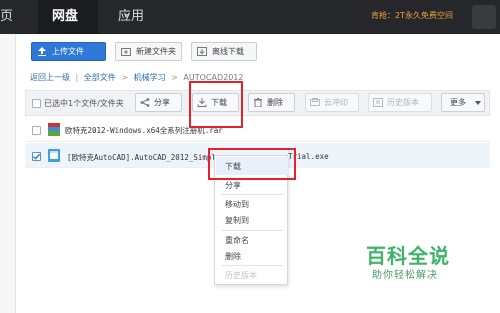  I want to click on archive-file-icon, so click(54, 129).